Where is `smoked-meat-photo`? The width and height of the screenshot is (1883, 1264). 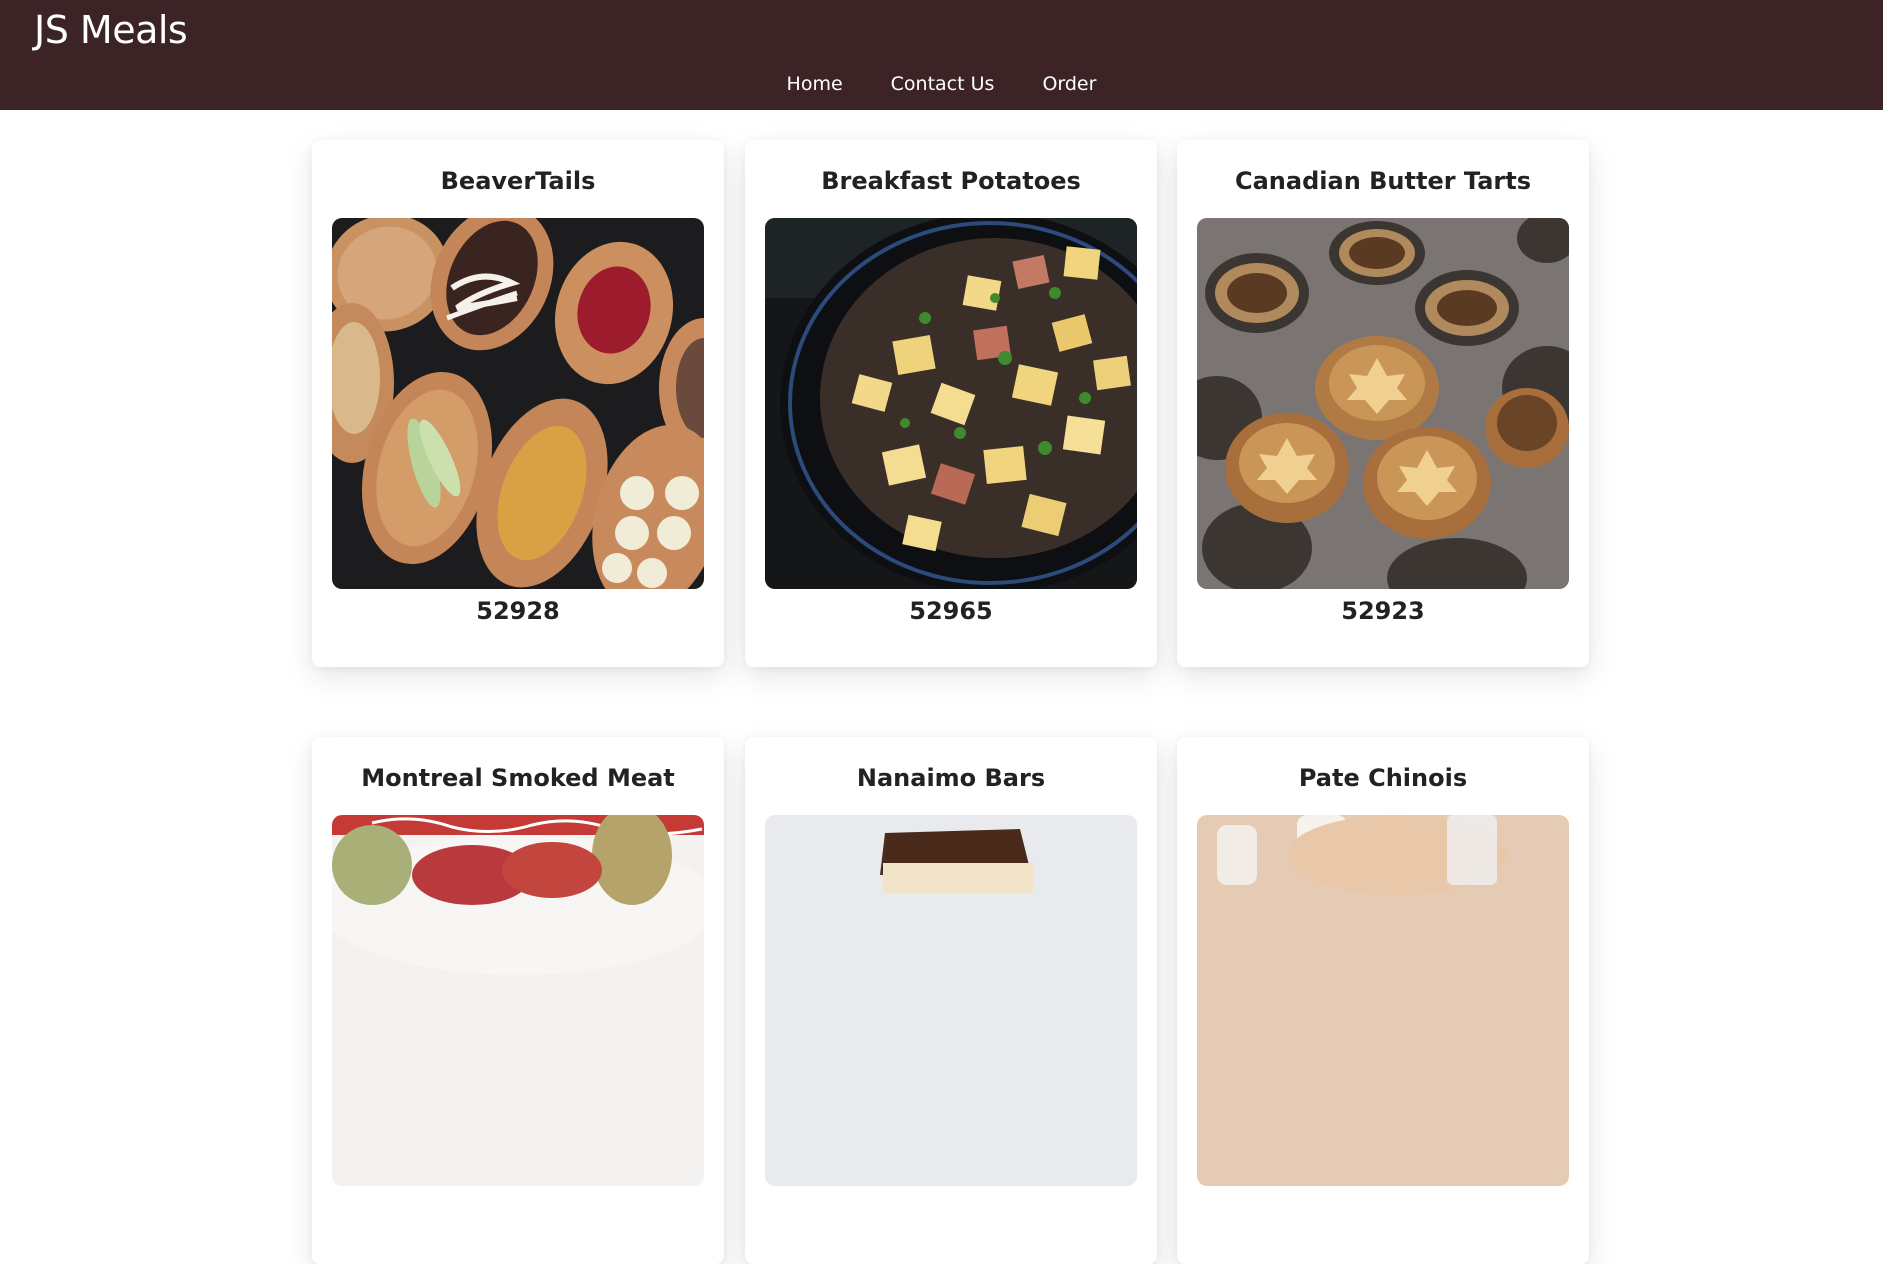
smoked-meat-photo is located at coordinates (518, 1000).